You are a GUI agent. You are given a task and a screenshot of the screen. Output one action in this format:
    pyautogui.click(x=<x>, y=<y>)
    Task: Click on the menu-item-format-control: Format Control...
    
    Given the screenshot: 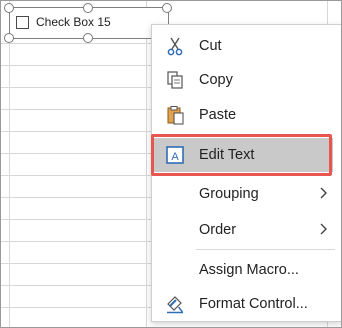 What is the action you would take?
    pyautogui.click(x=246, y=304)
    